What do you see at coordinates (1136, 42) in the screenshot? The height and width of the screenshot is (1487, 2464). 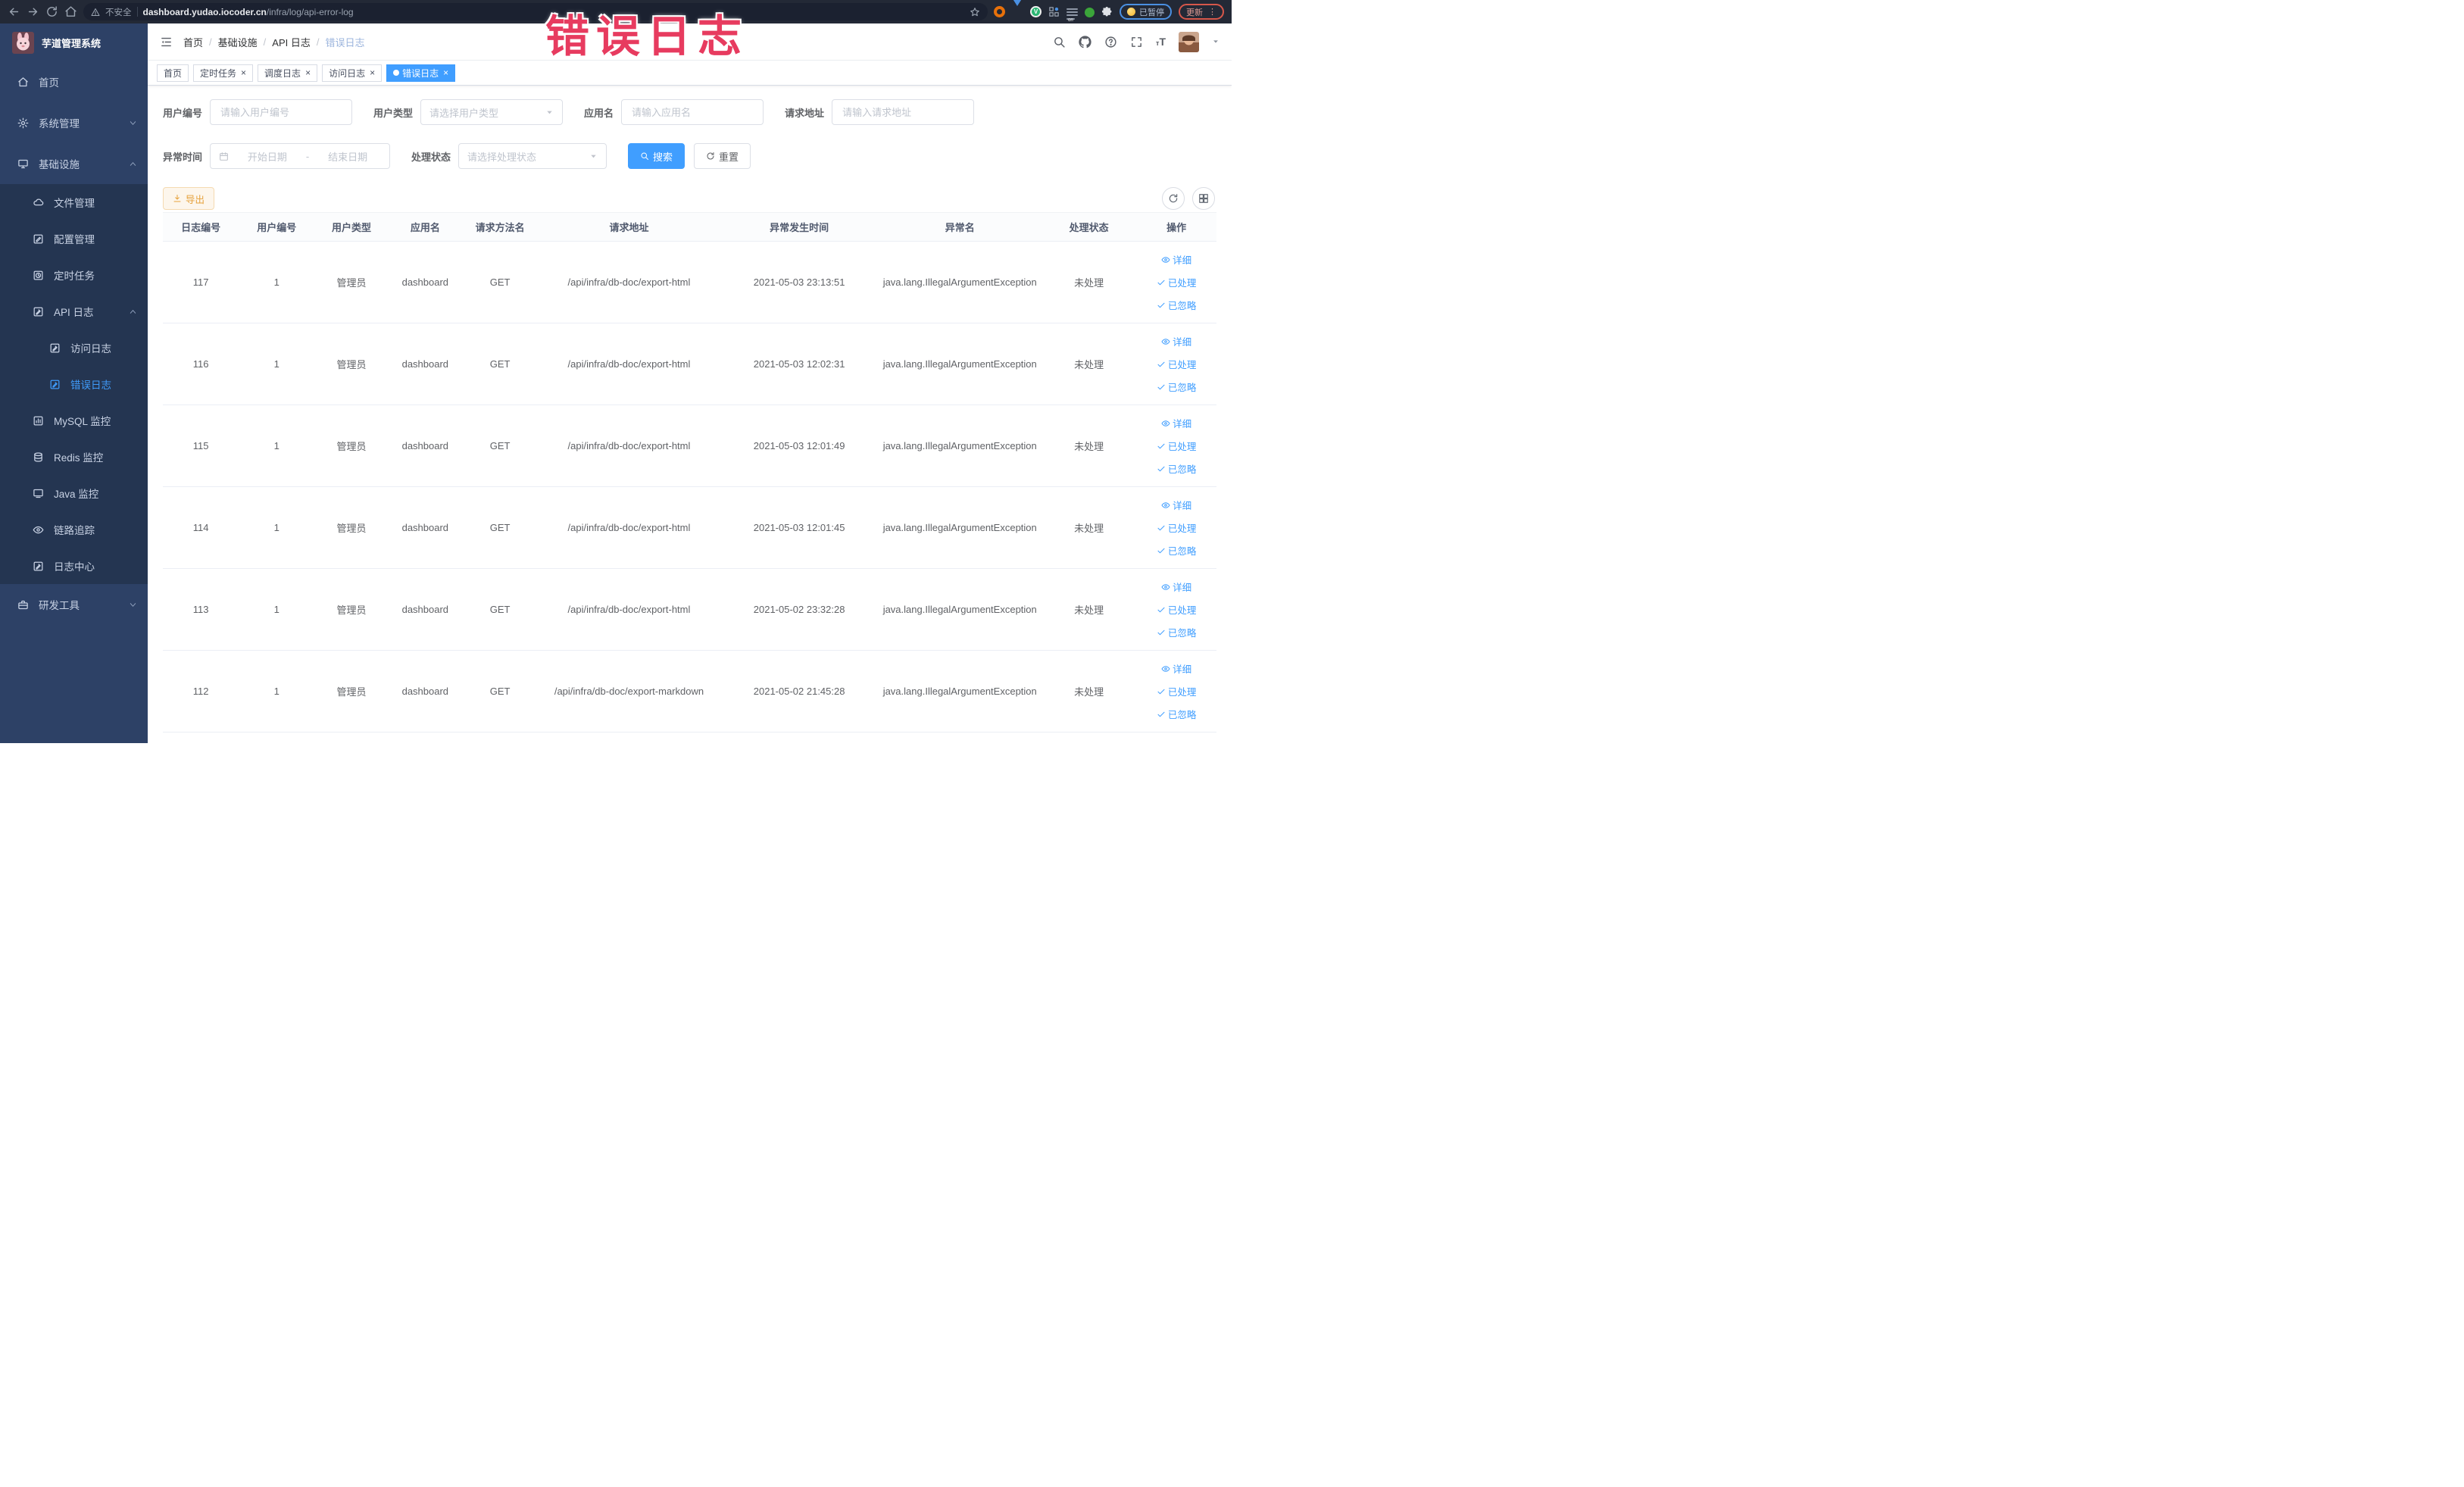 I see `fullscreen-icon` at bounding box center [1136, 42].